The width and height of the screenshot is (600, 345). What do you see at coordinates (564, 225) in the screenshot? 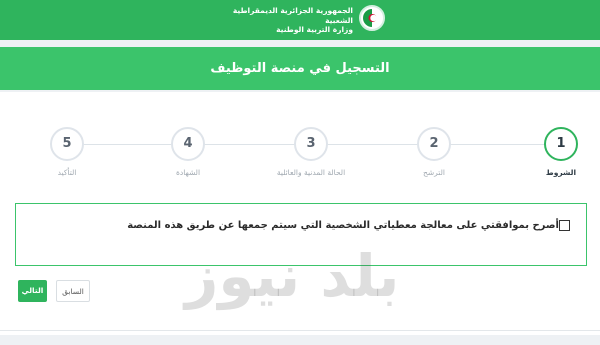
I see `agree-checkbox` at bounding box center [564, 225].